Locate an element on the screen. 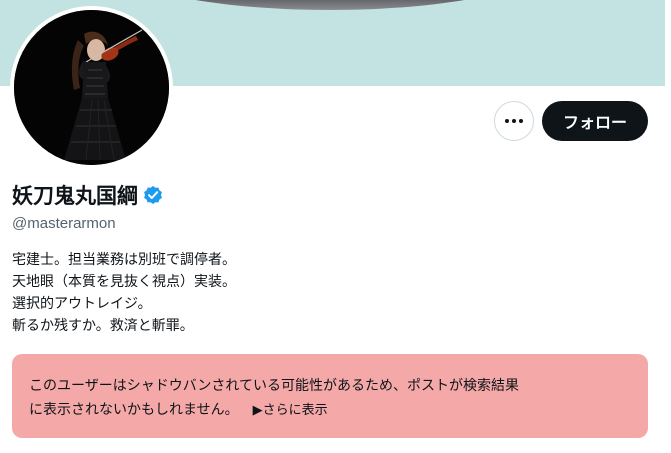  avatar-image is located at coordinates (91, 87).